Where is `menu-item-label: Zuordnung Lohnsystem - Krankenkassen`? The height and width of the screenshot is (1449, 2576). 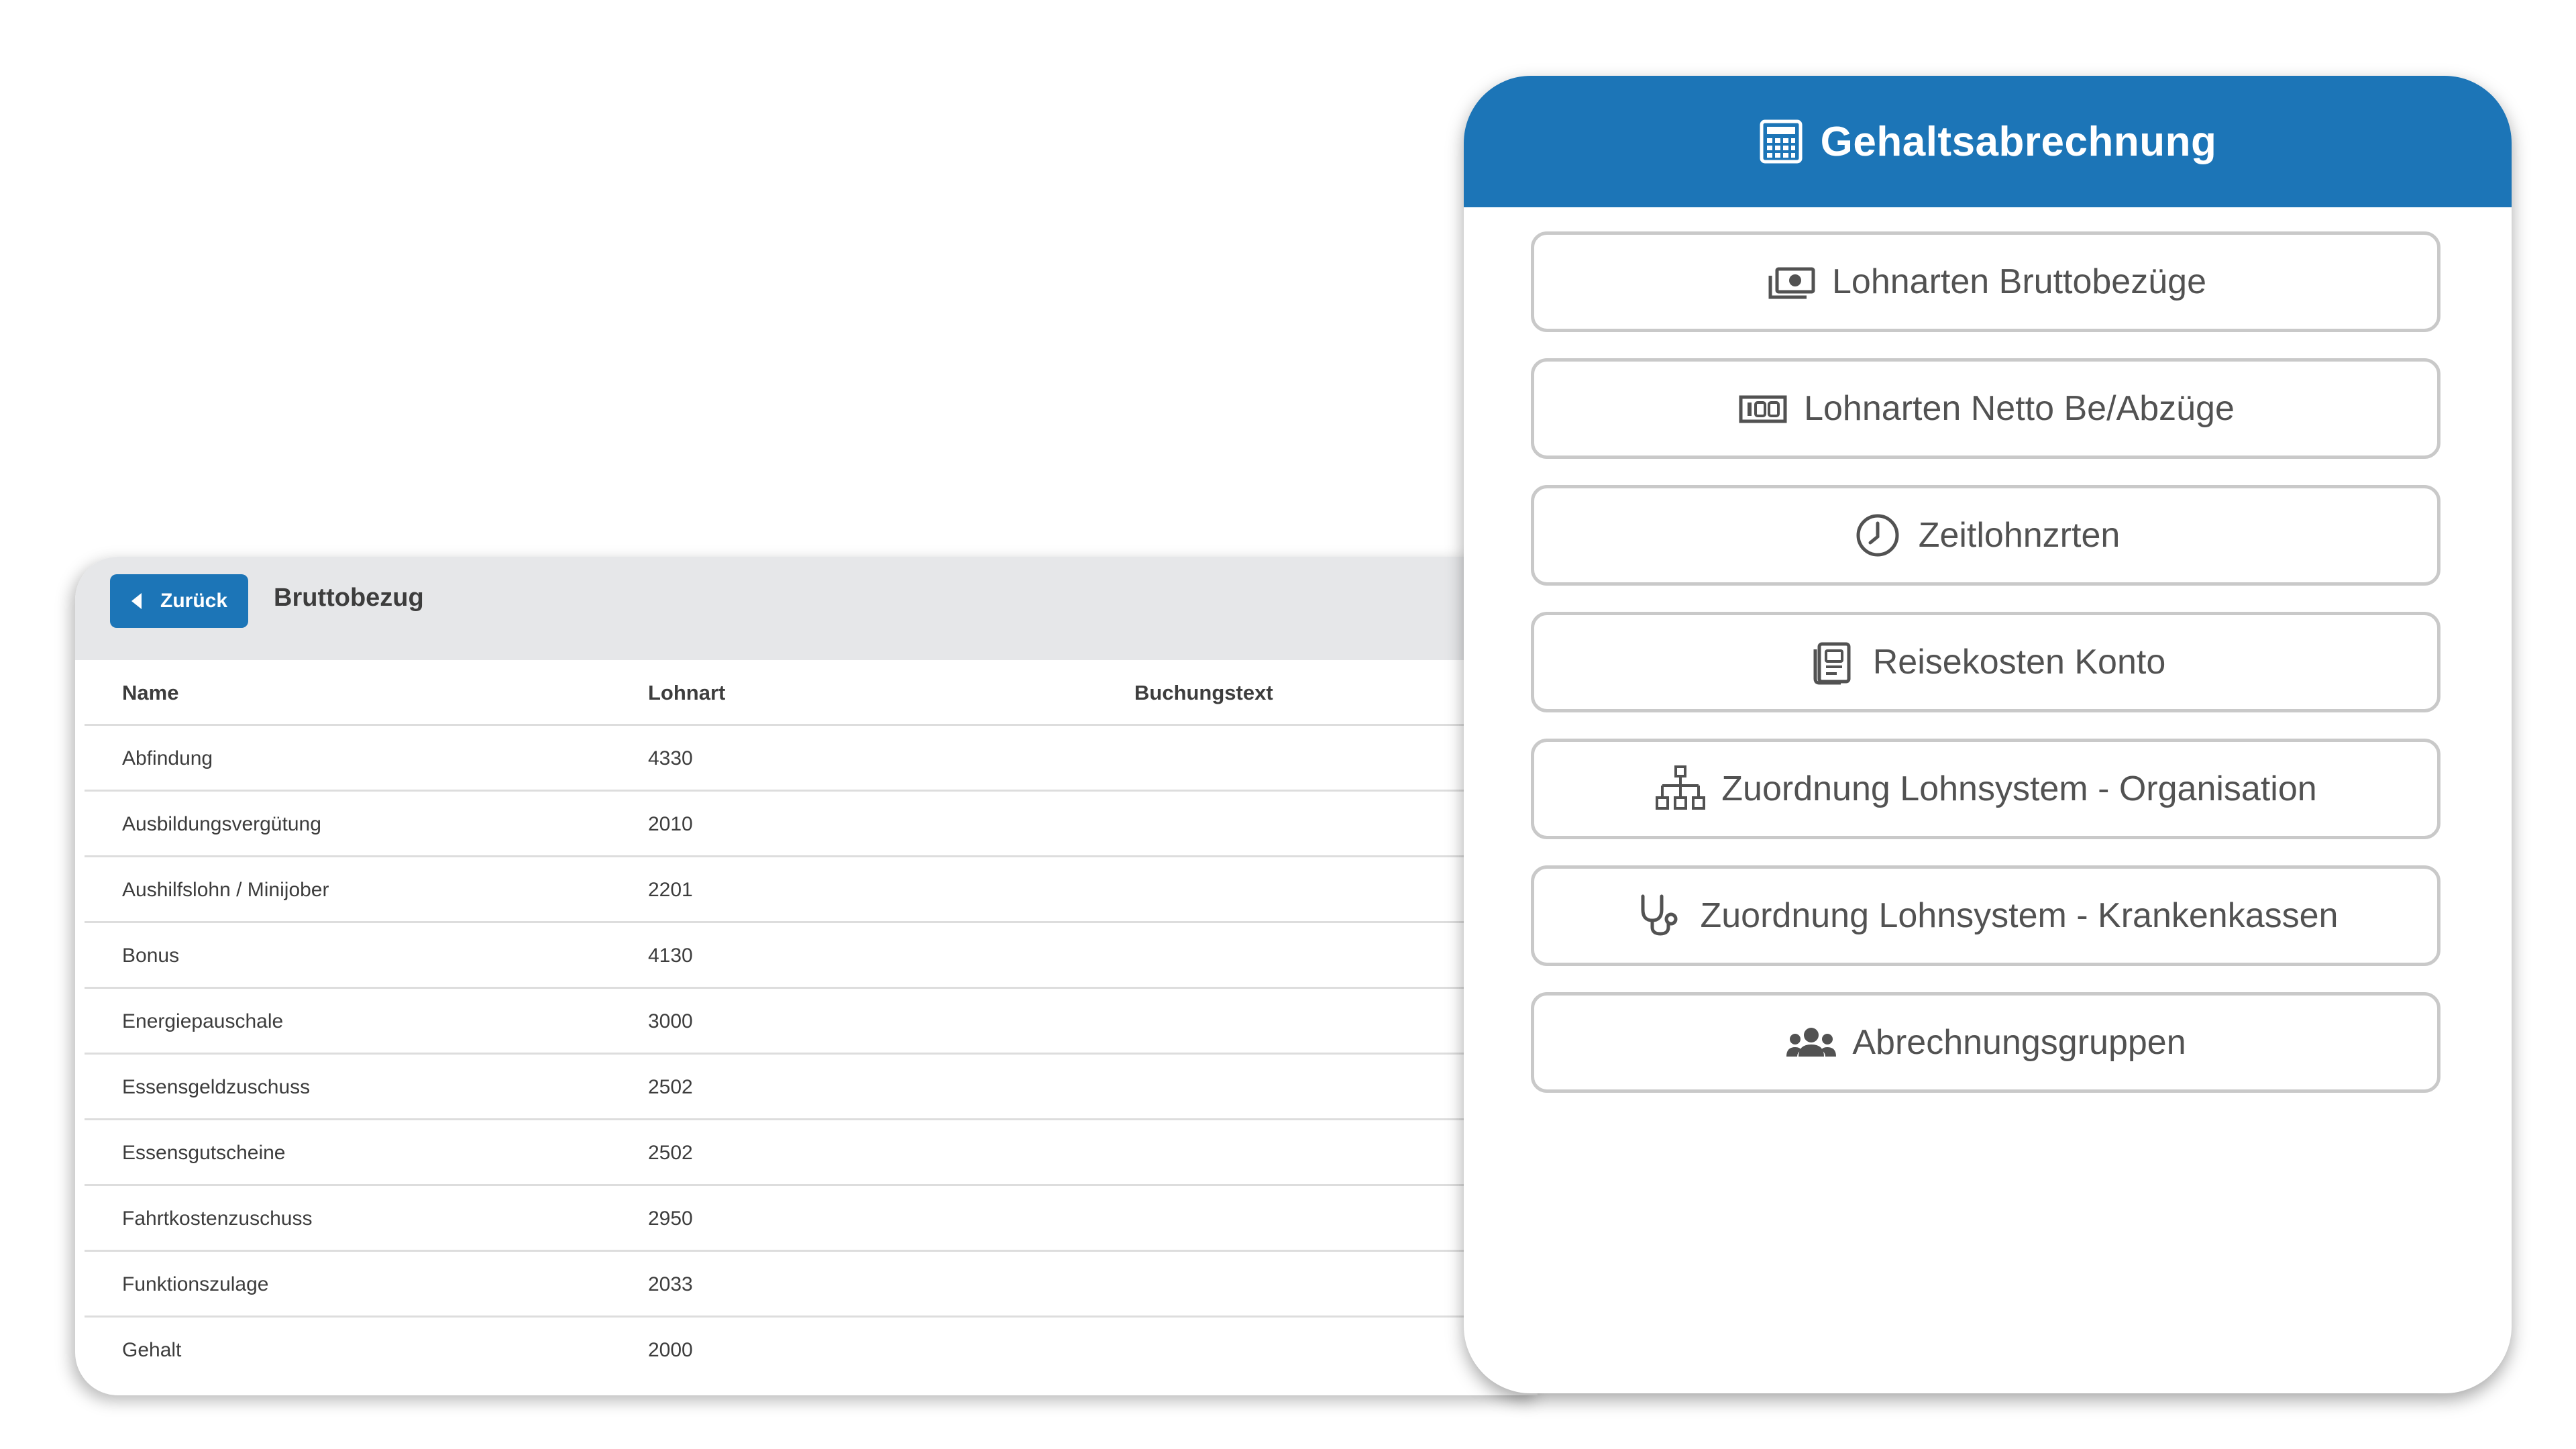 menu-item-label: Zuordnung Lohnsystem - Krankenkassen is located at coordinates (2019, 915).